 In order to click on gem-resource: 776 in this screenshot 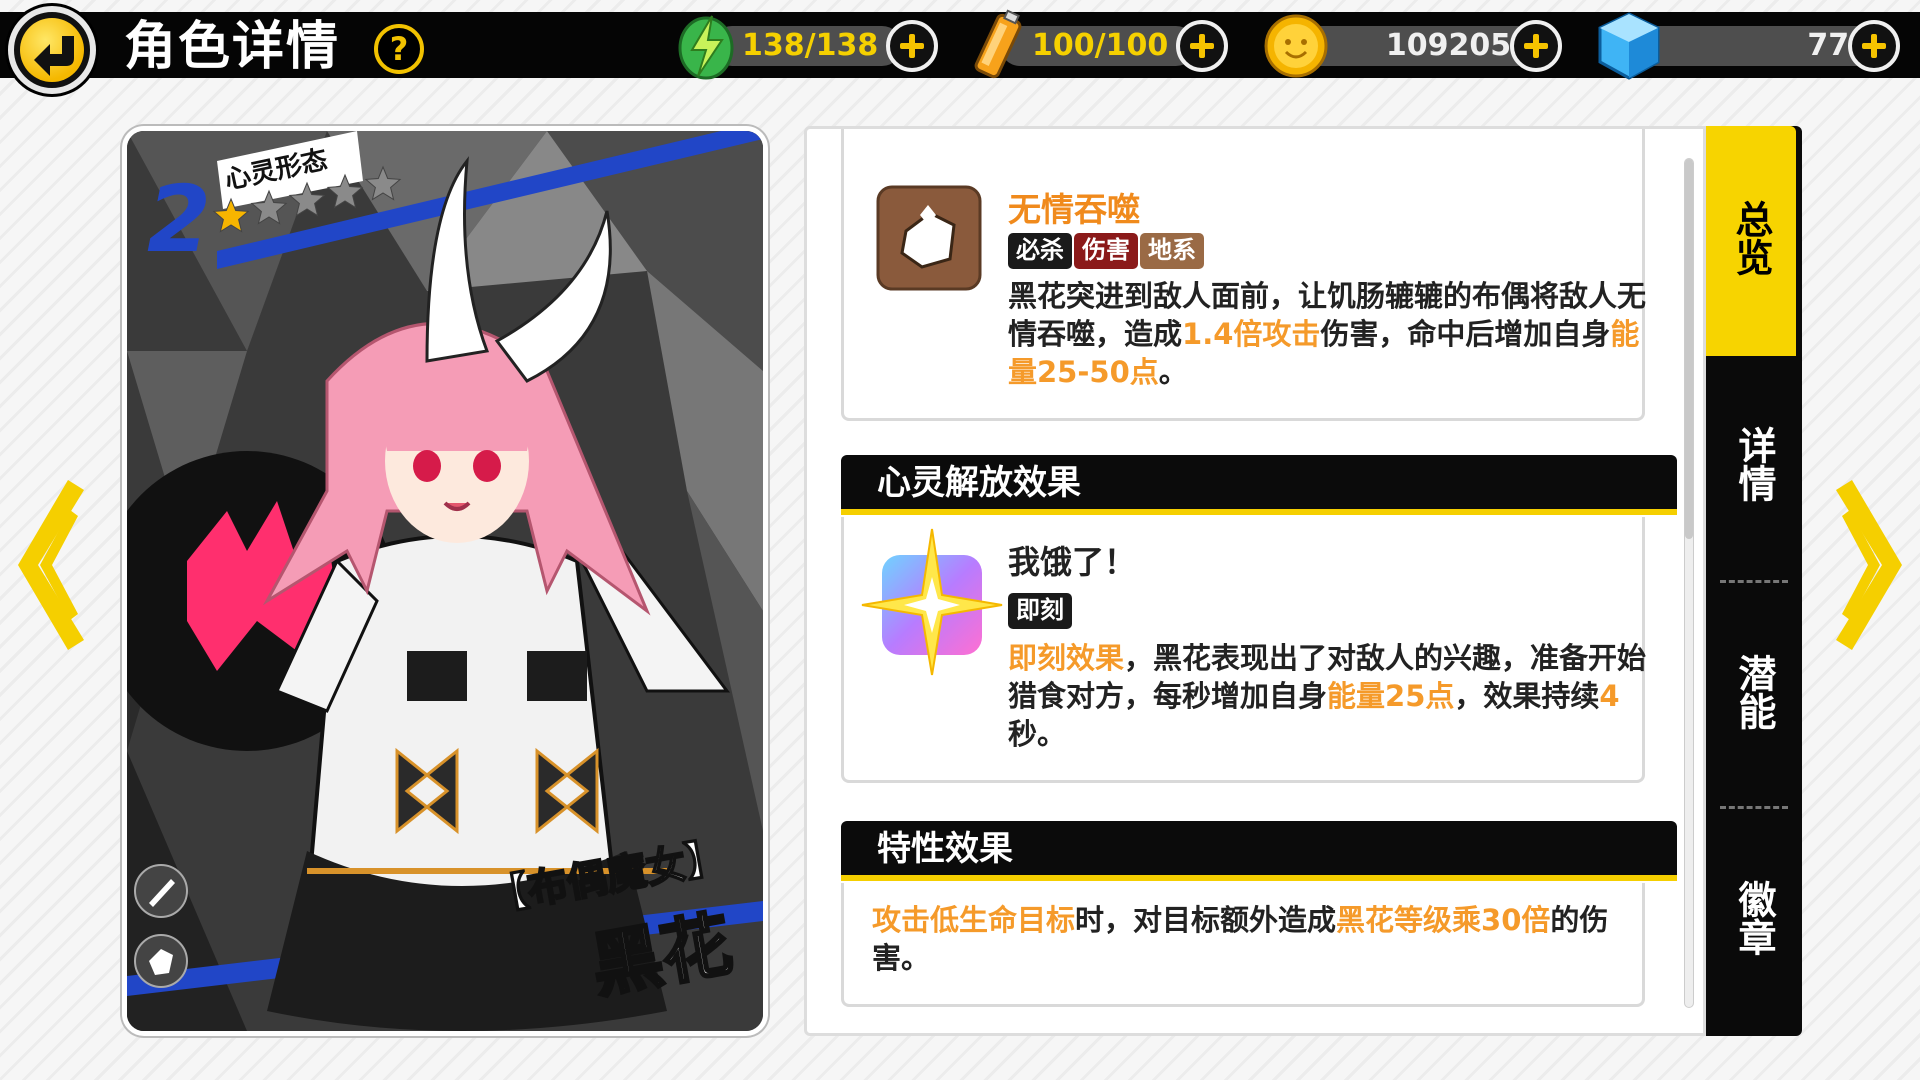, I will do `click(1751, 46)`.